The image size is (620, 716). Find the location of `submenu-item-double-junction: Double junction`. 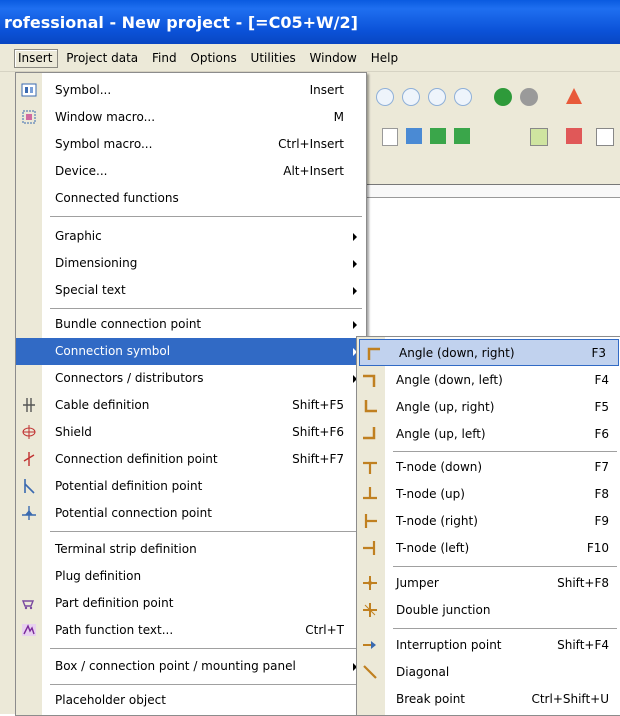

submenu-item-double-junction: Double junction is located at coordinates (488, 610).